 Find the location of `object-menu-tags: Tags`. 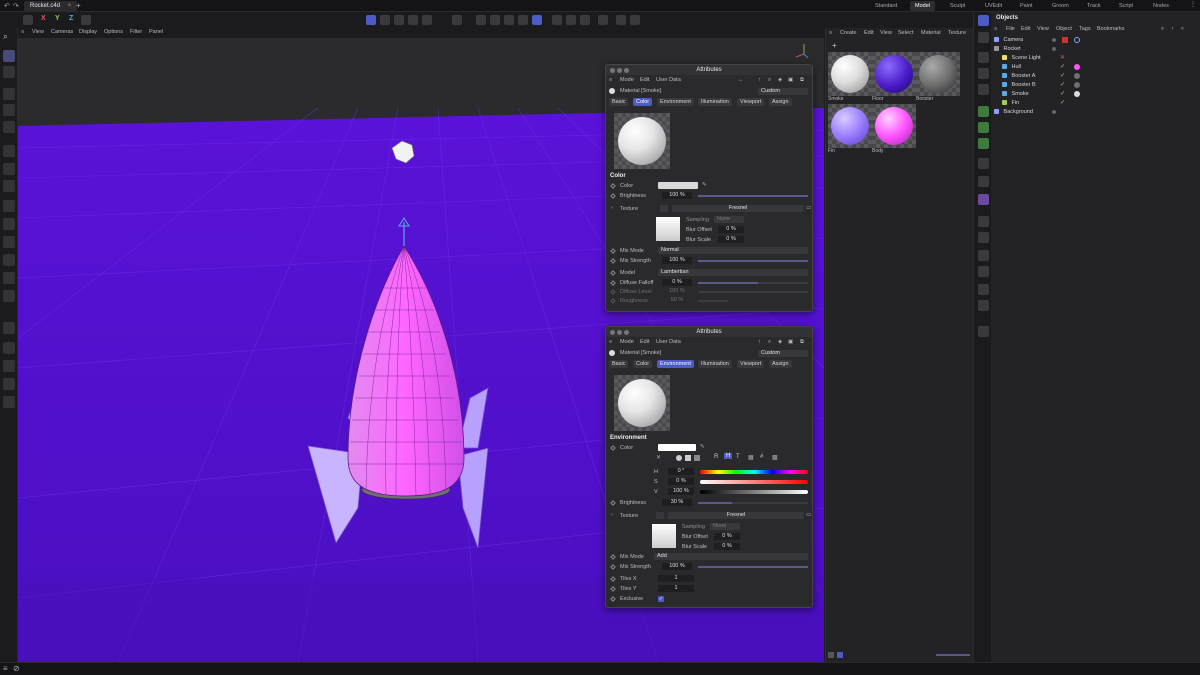

object-menu-tags: Tags is located at coordinates (1085, 29).